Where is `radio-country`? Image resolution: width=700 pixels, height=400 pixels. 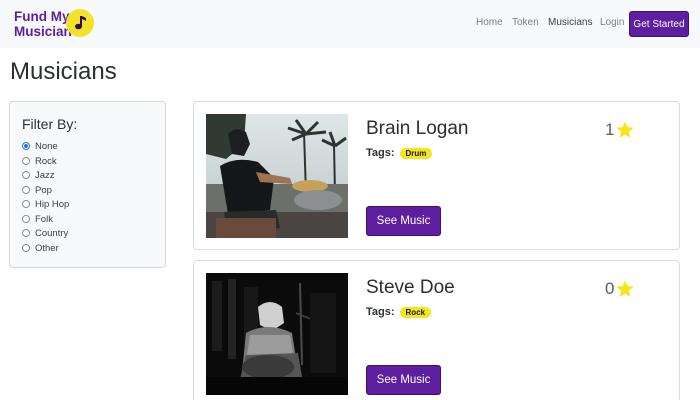
radio-country is located at coordinates (26, 233).